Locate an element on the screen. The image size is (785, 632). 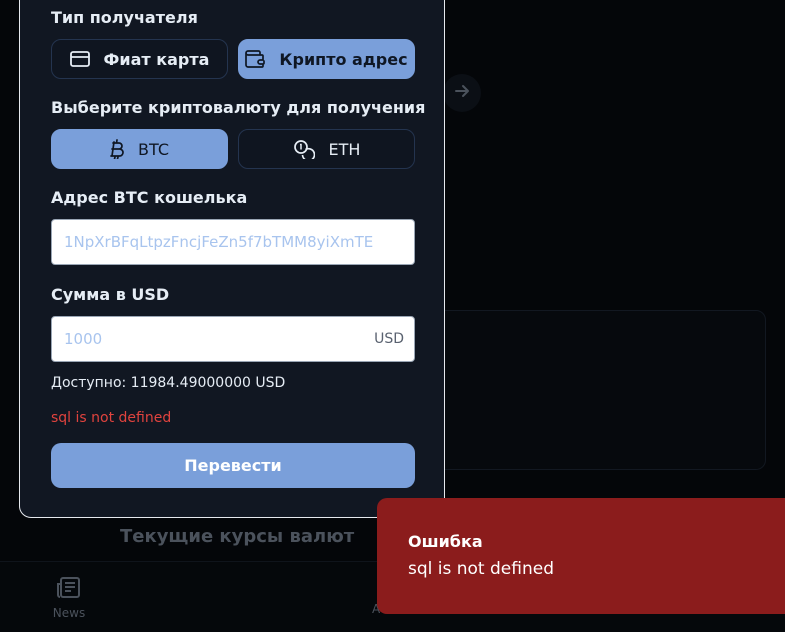
recipient-type-label: Тип получателя is located at coordinates (124, 17).